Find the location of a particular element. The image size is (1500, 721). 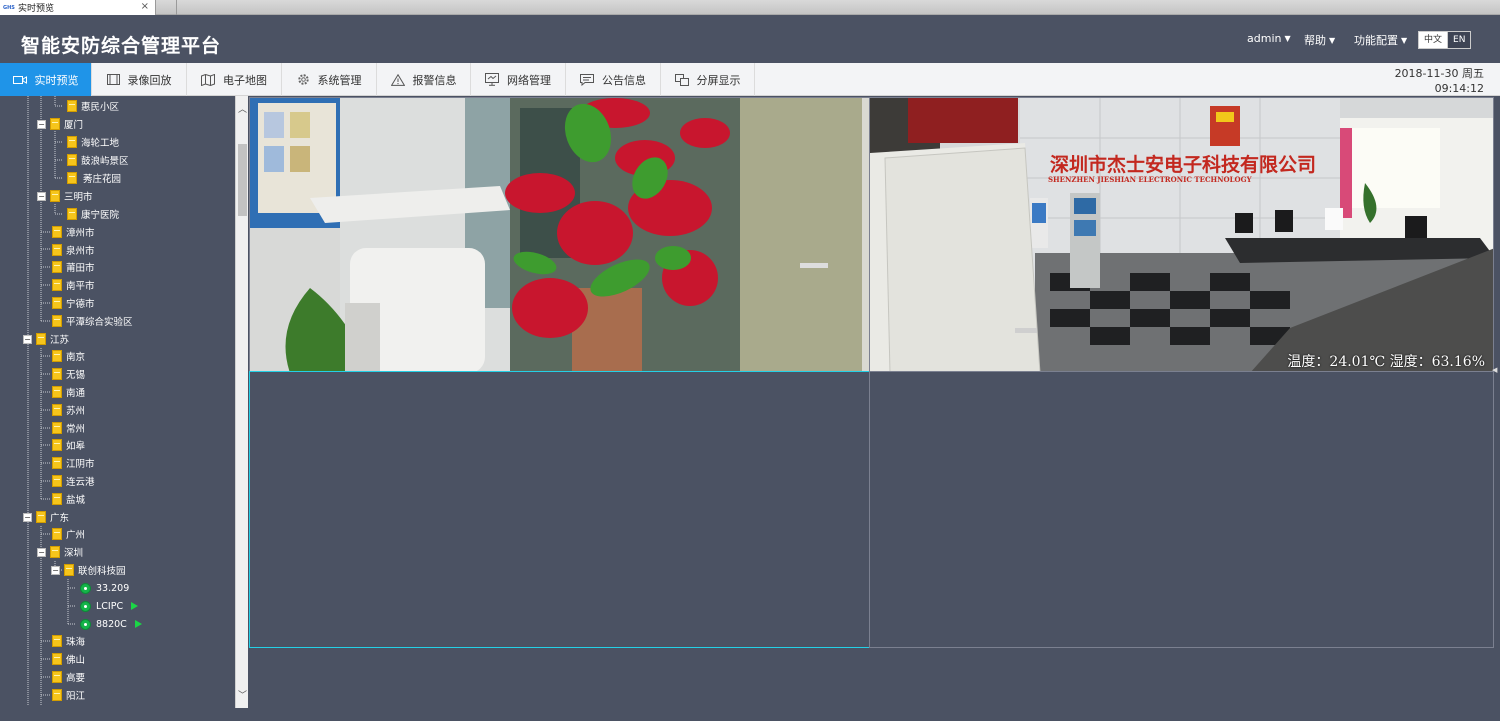

tree-node: 佛山 is located at coordinates (68, 659).